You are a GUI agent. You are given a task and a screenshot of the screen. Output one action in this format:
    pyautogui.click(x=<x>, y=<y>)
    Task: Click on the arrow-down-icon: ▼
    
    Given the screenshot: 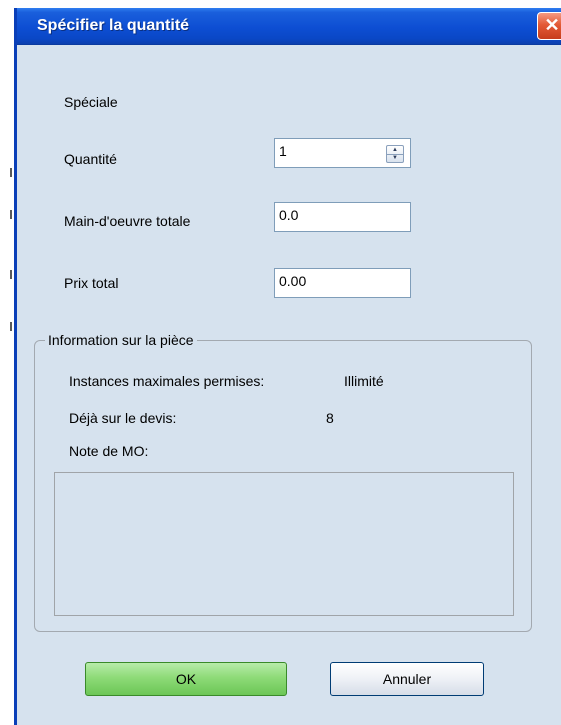 What is the action you would take?
    pyautogui.click(x=395, y=158)
    